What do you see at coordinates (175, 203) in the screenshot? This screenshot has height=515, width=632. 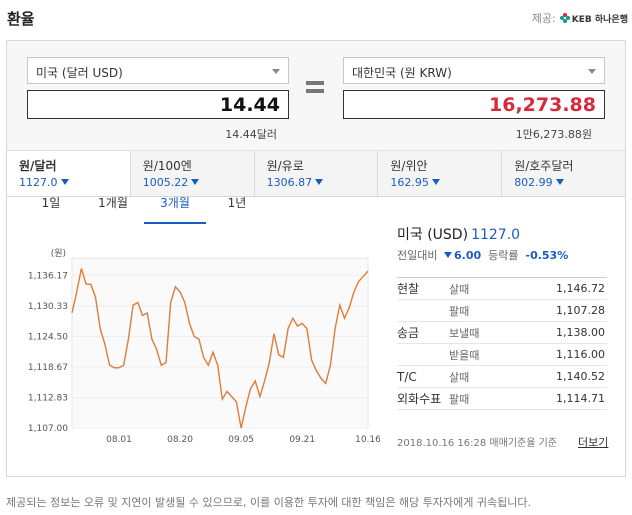 I see `tab-3month: 3개월` at bounding box center [175, 203].